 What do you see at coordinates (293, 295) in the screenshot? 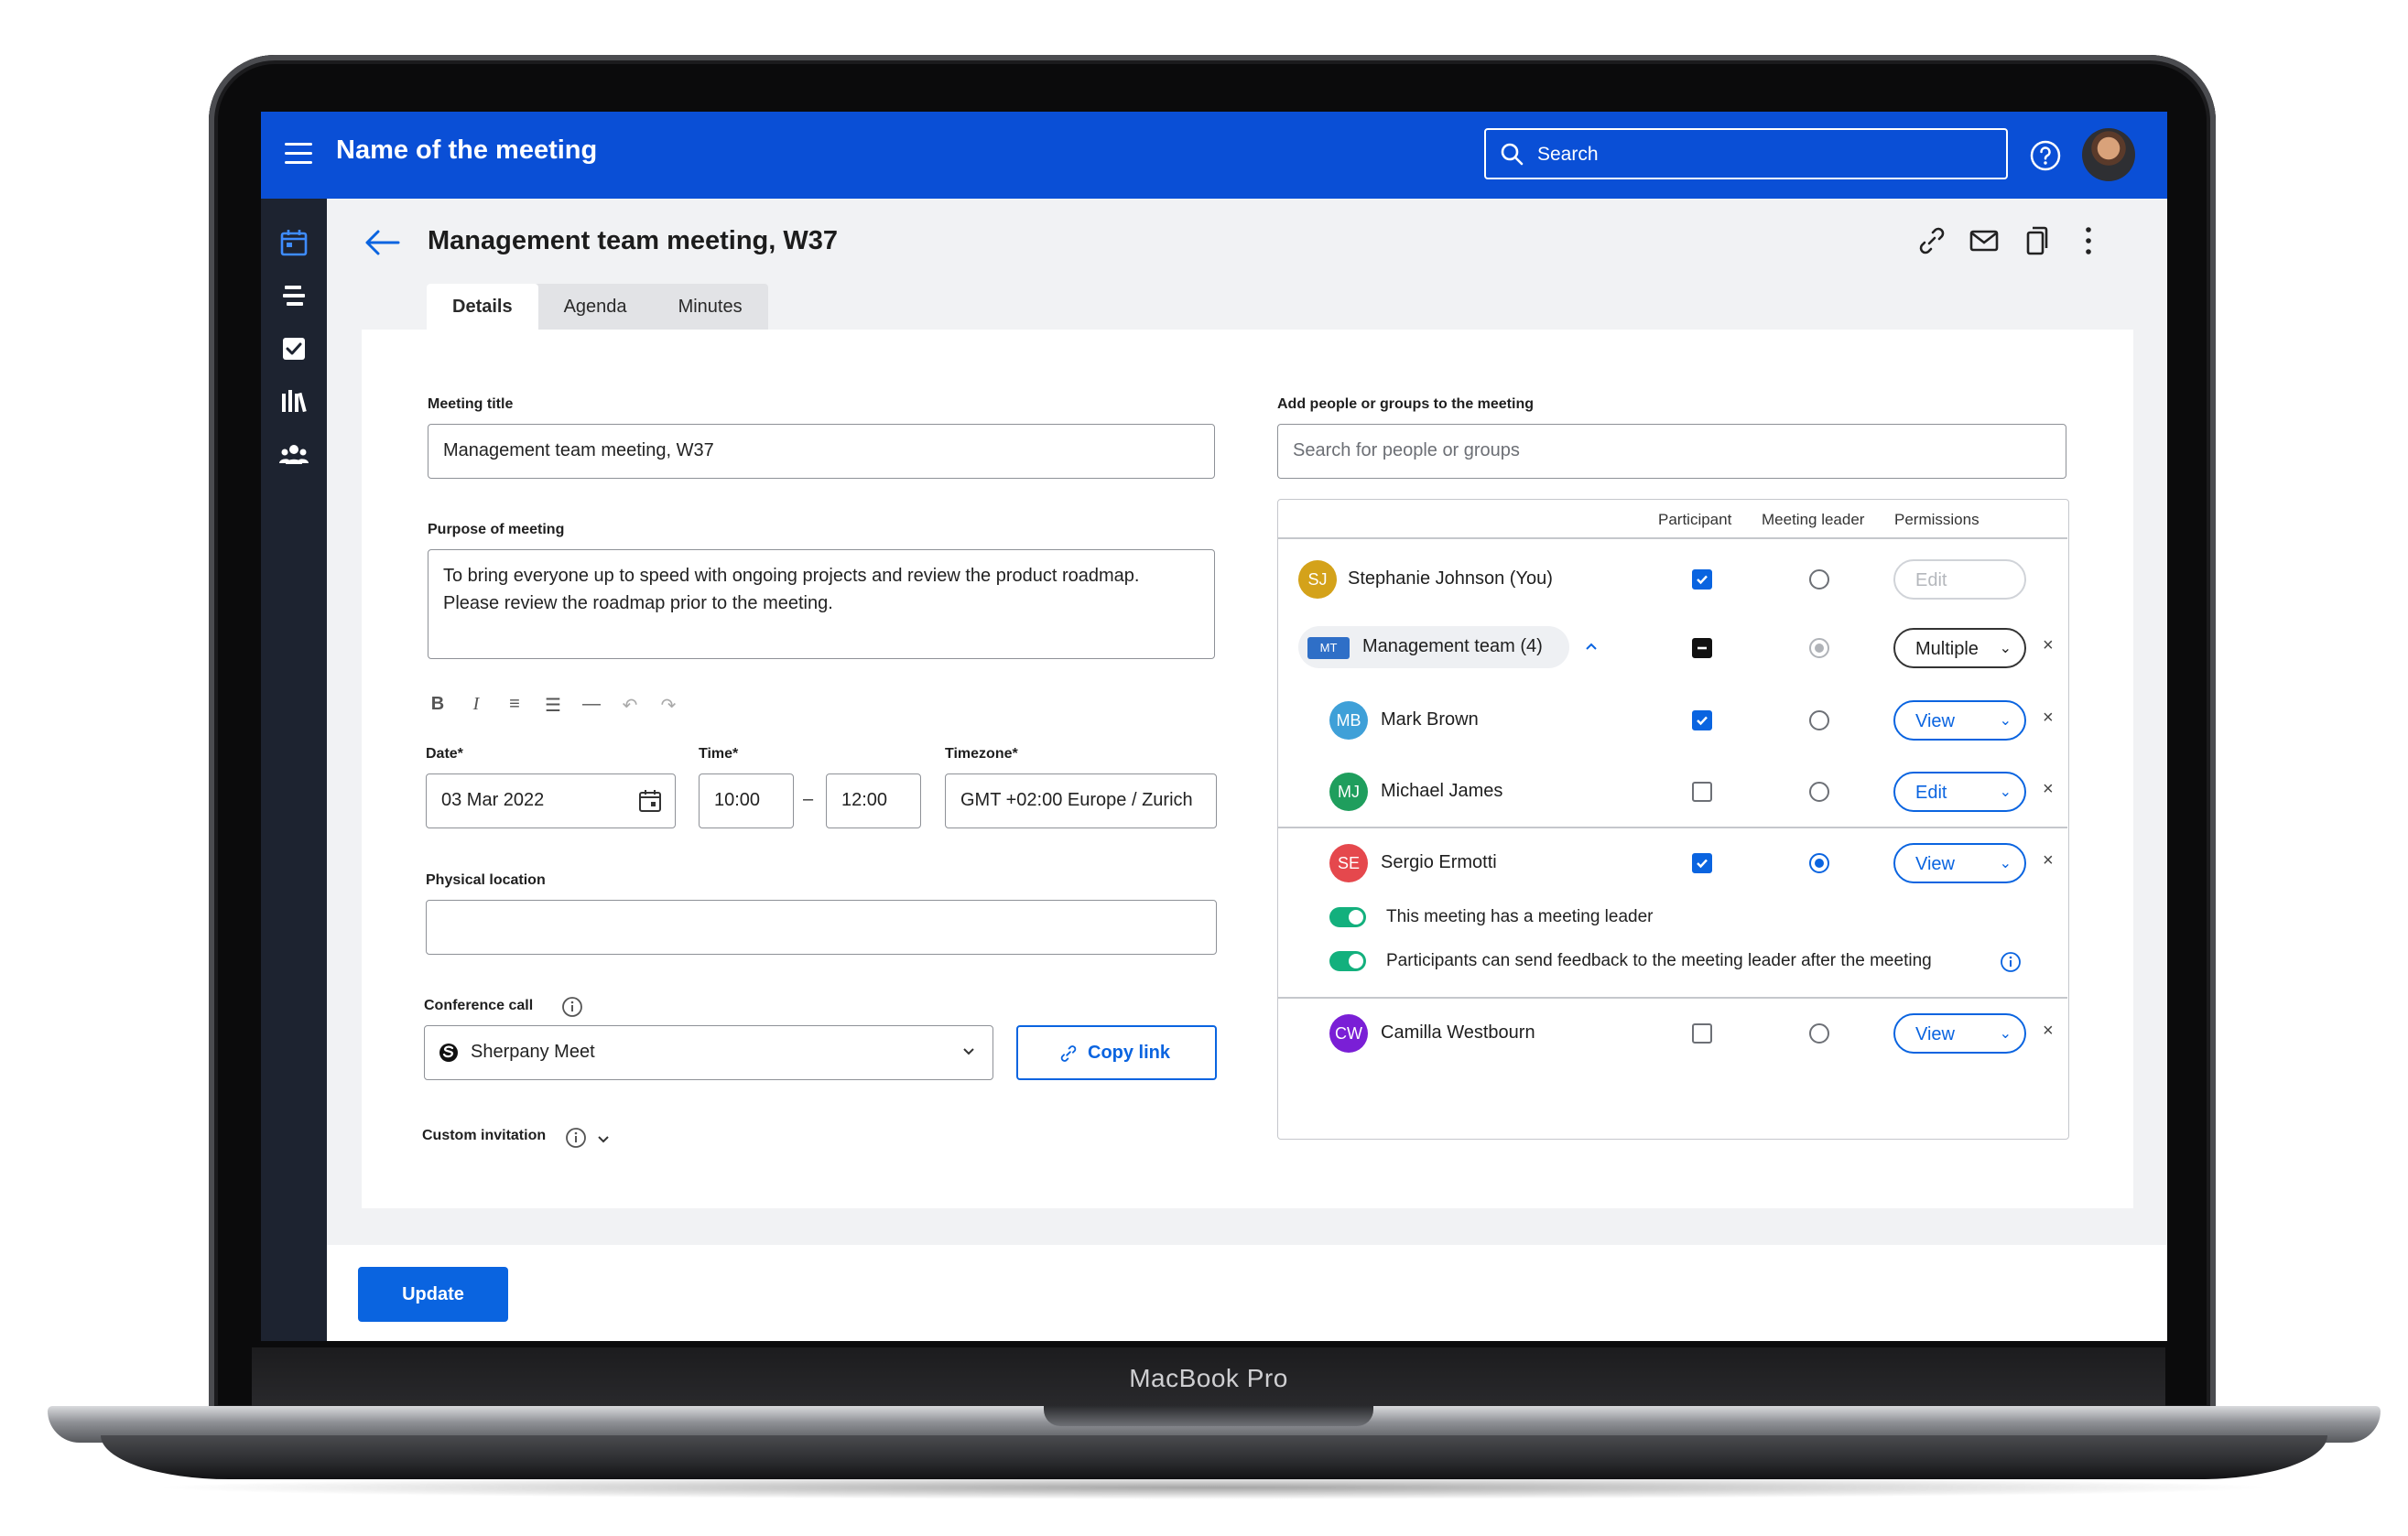
I see `agenda-list-icon` at bounding box center [293, 295].